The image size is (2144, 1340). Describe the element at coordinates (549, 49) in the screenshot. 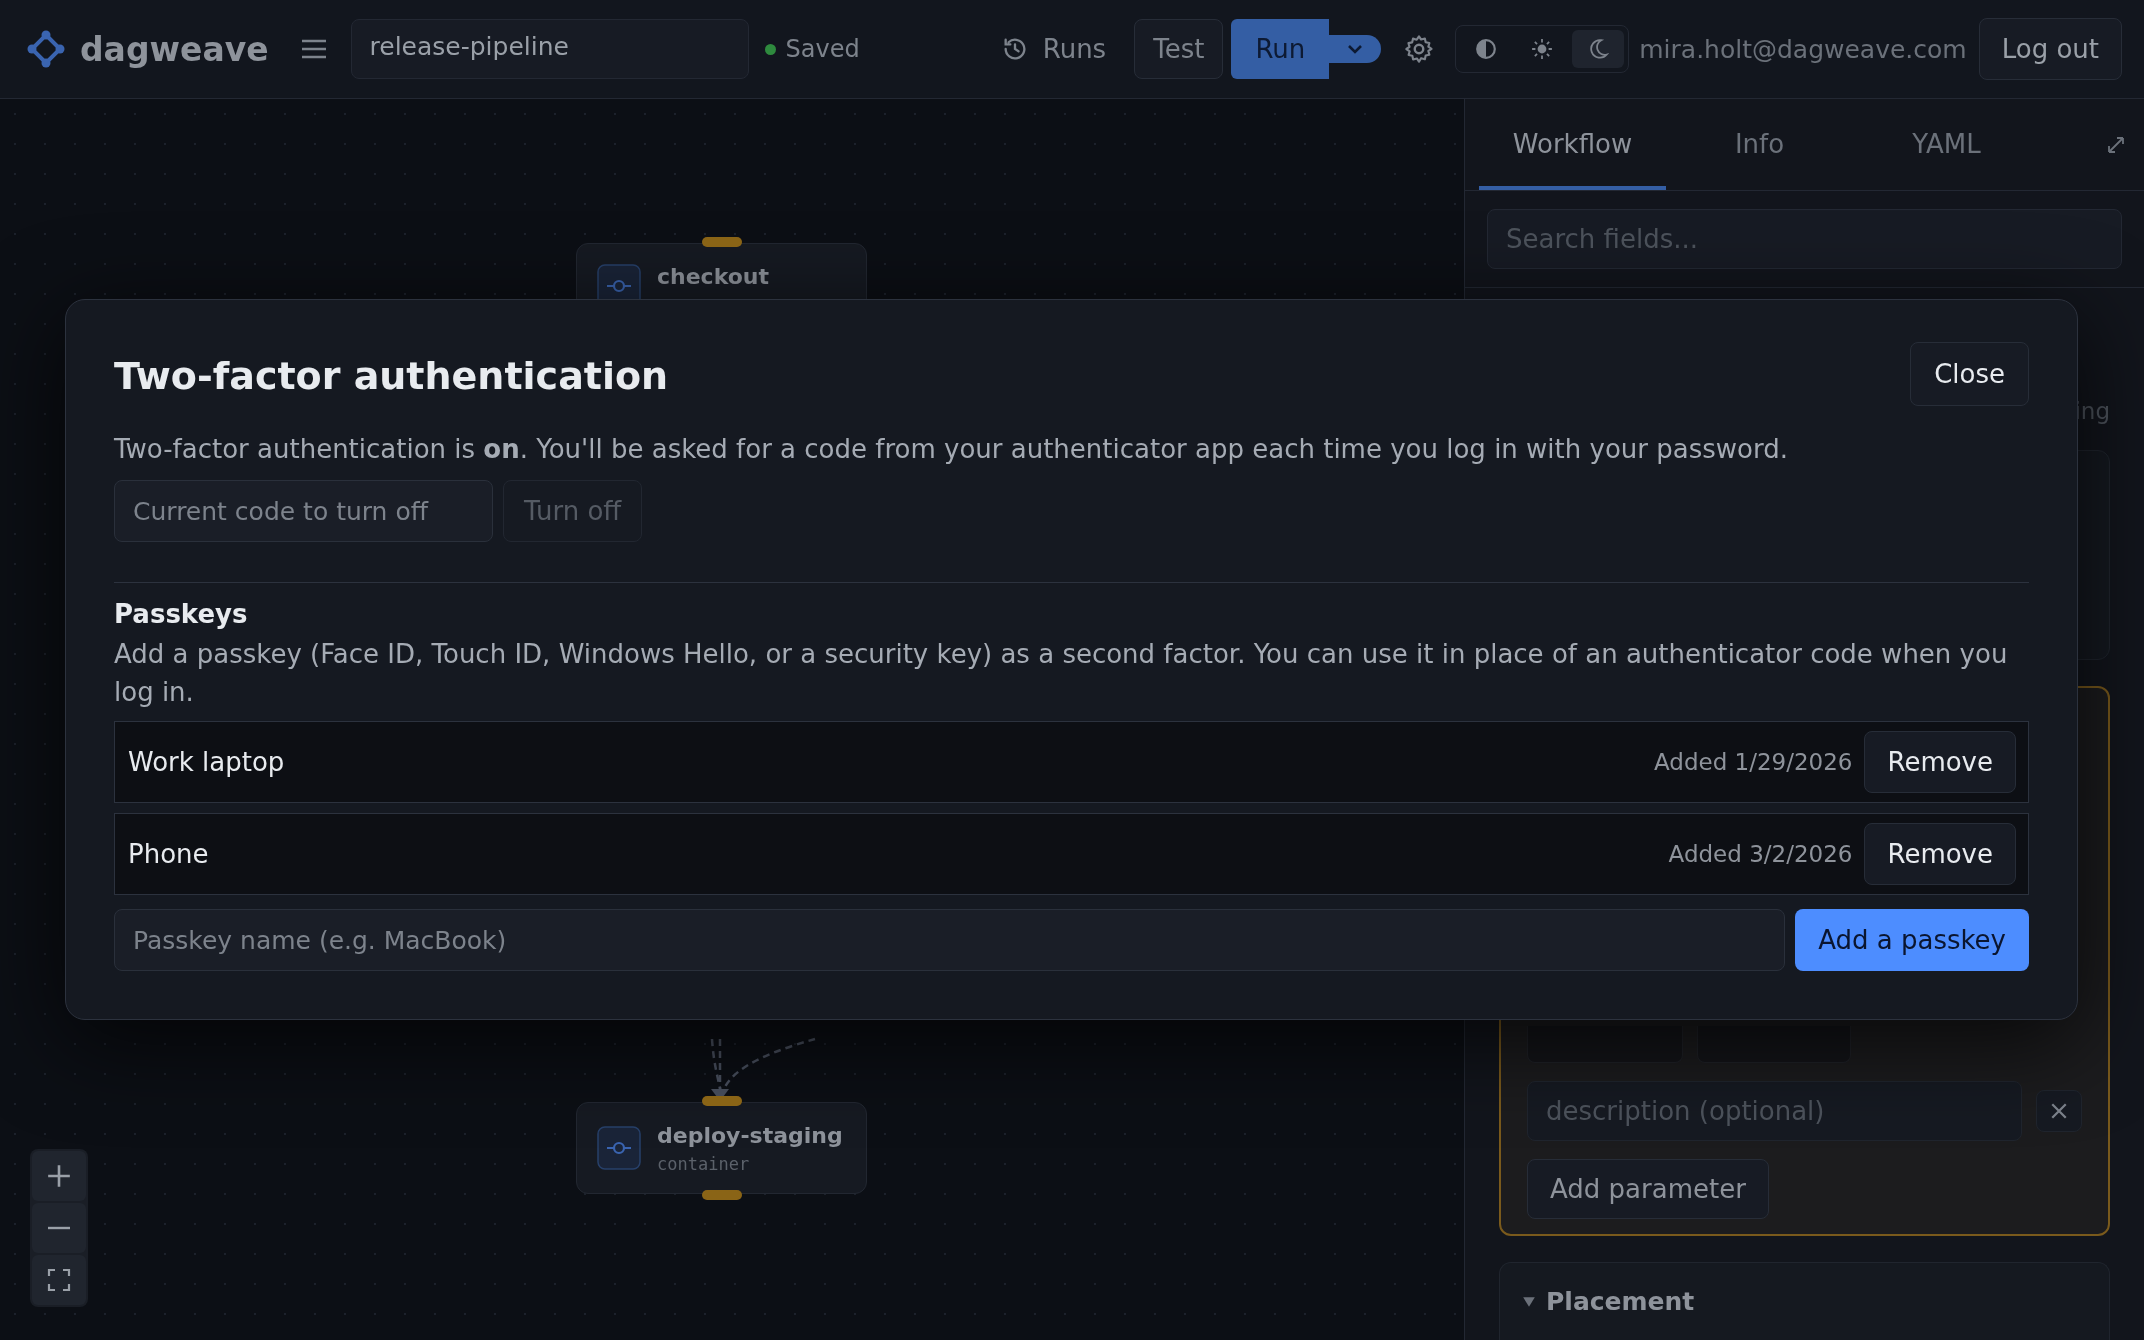

I see `pipeline-name-field: release-pipeline` at that location.